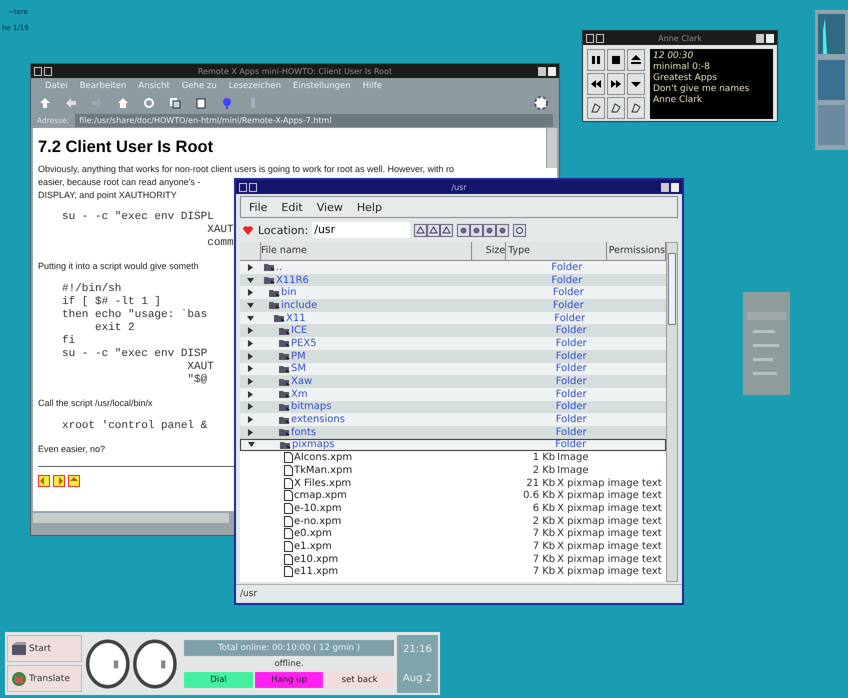 Image resolution: width=848 pixels, height=698 pixels. I want to click on text-line: Obviously, anything that works for non-root client users is going to work for root as well. However, with ro, so click(246, 169).